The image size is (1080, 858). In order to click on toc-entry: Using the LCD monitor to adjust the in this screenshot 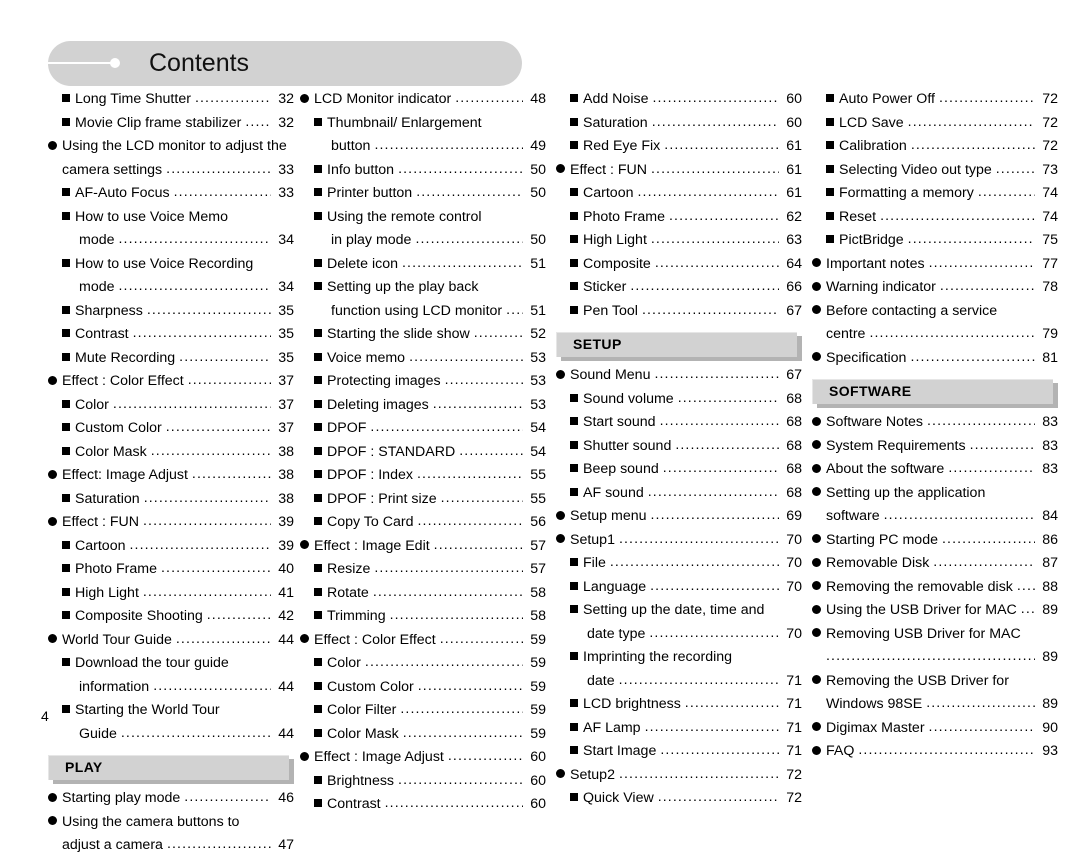, I will do `click(171, 147)`.